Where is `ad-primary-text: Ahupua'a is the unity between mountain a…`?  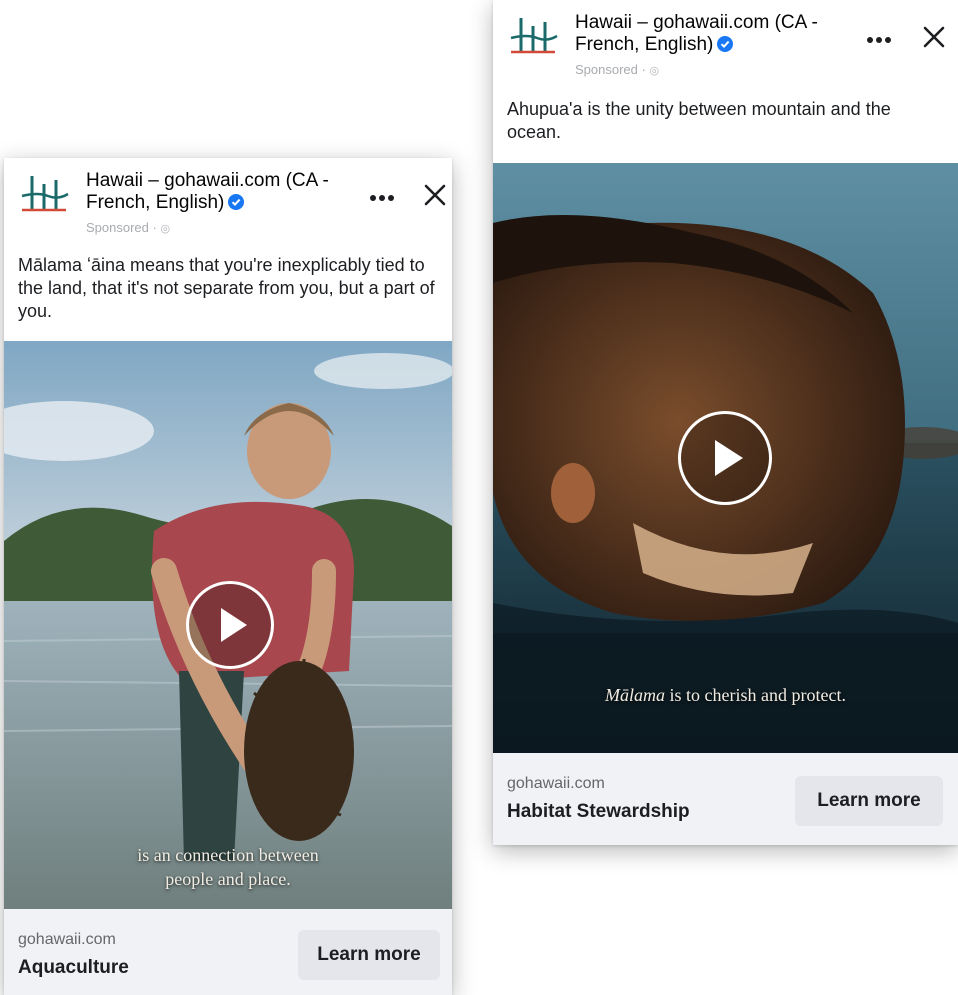 ad-primary-text: Ahupua'a is the unity between mountain a… is located at coordinates (699, 120).